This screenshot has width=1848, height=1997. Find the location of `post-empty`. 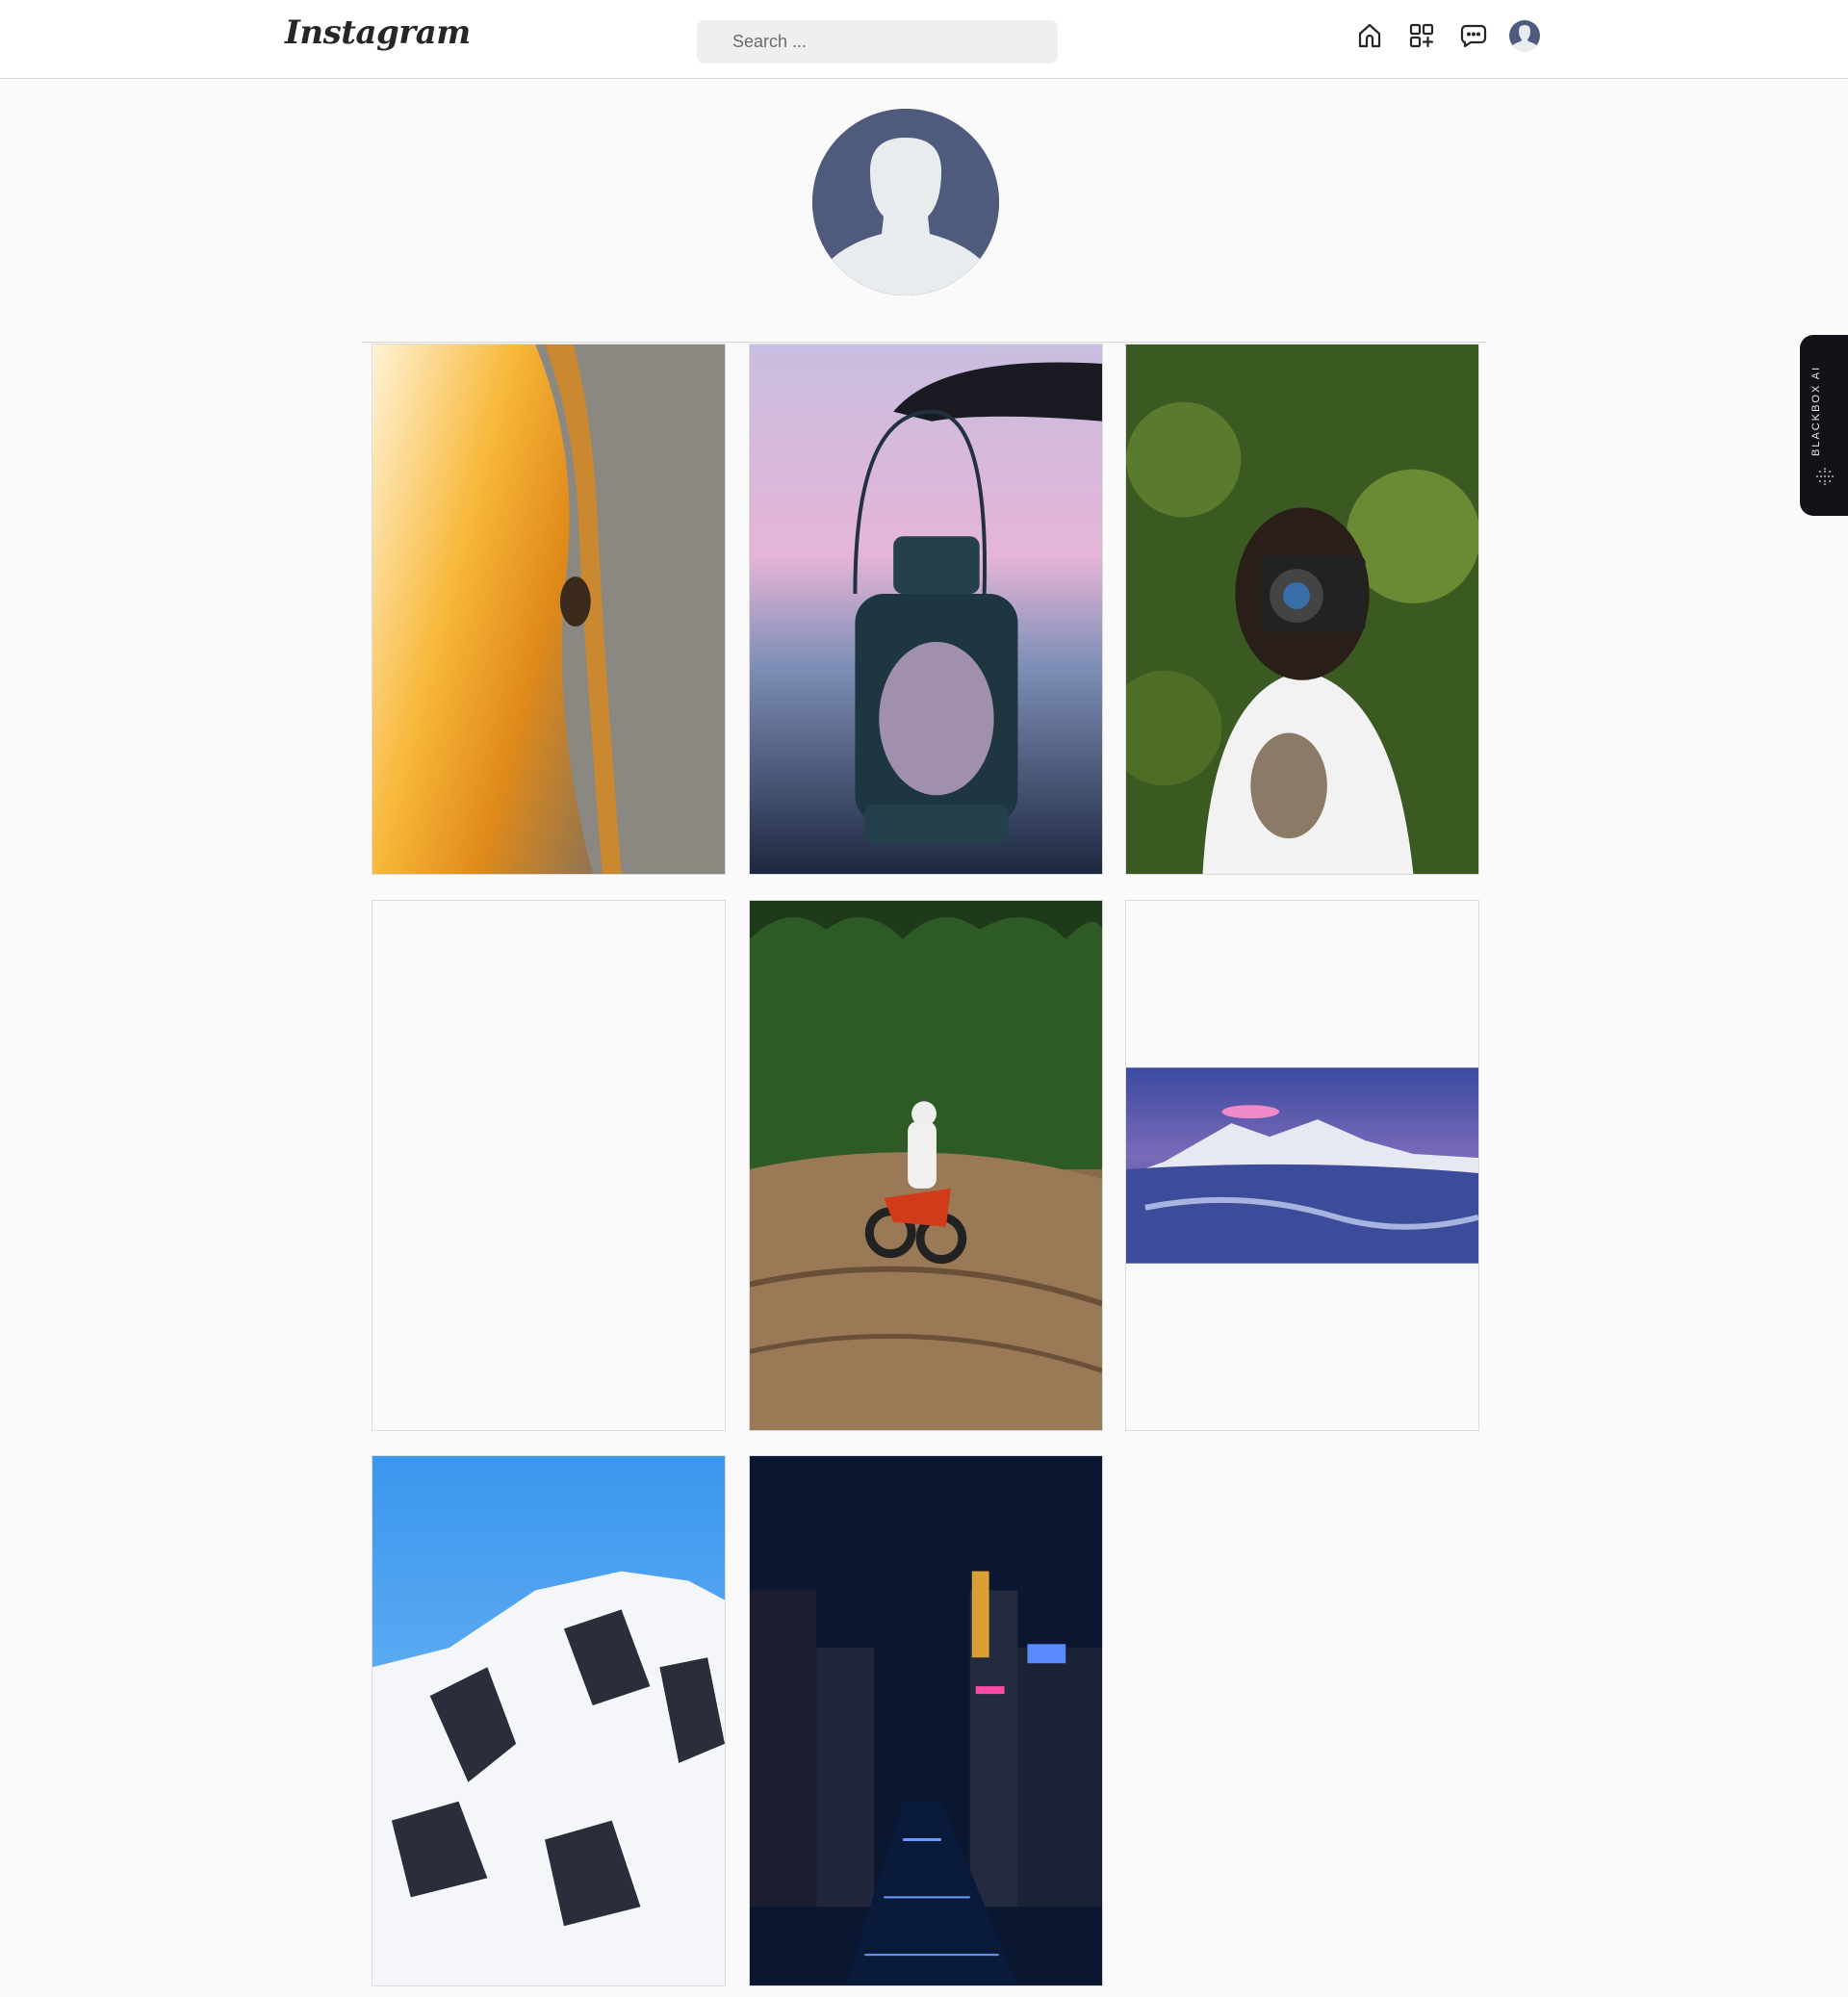

post-empty is located at coordinates (549, 1165).